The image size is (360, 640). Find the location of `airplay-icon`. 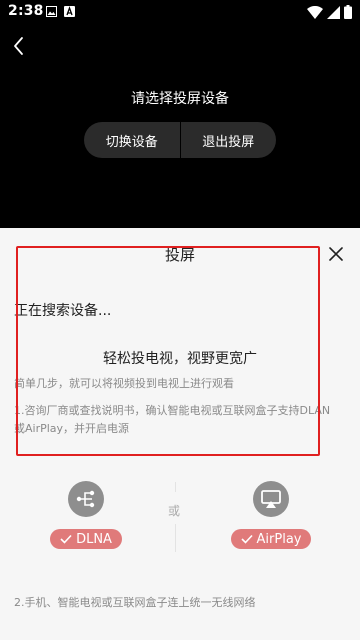

airplay-icon is located at coordinates (271, 499).